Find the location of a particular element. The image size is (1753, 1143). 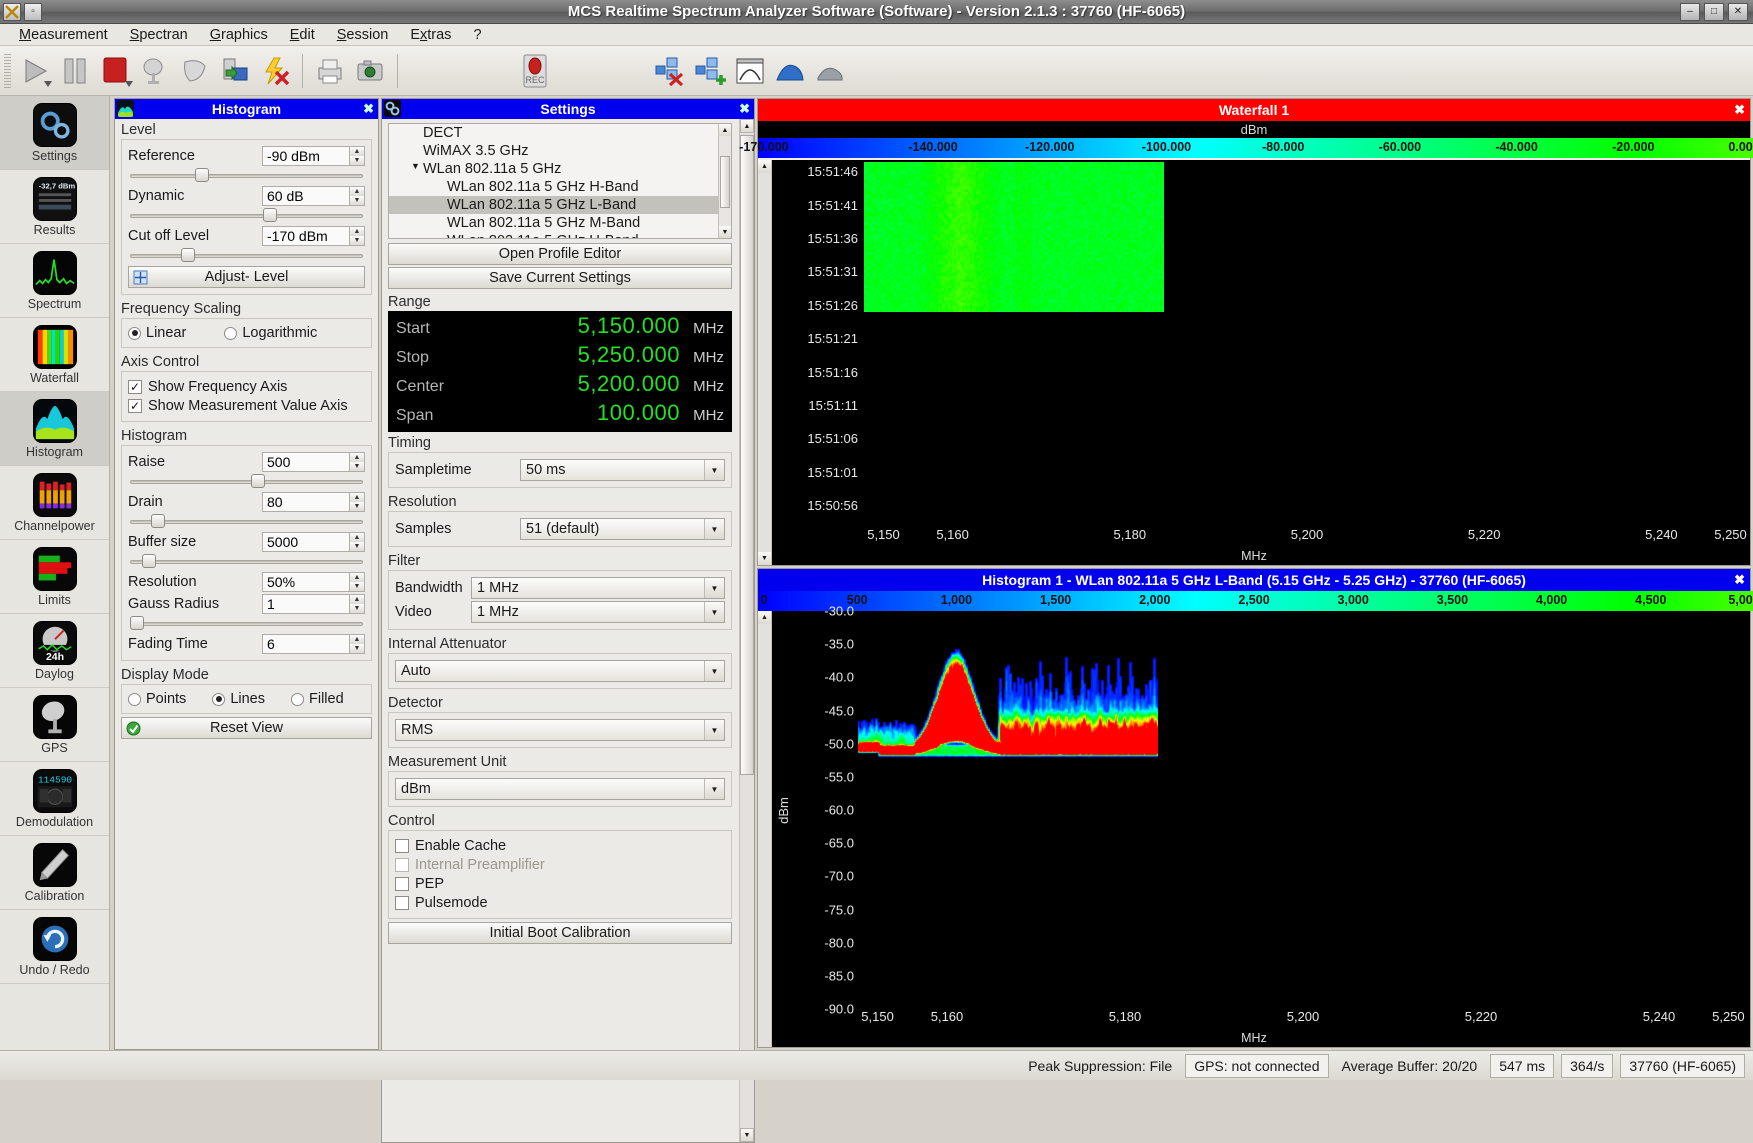

histogram-scroll-up-icon: ▲ is located at coordinates (764, 617).